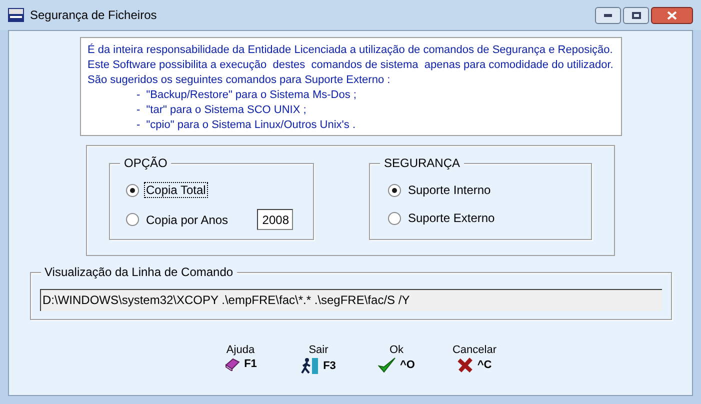 This screenshot has height=404, width=701. What do you see at coordinates (146, 163) in the screenshot?
I see `group-title: OPÇÃO` at bounding box center [146, 163].